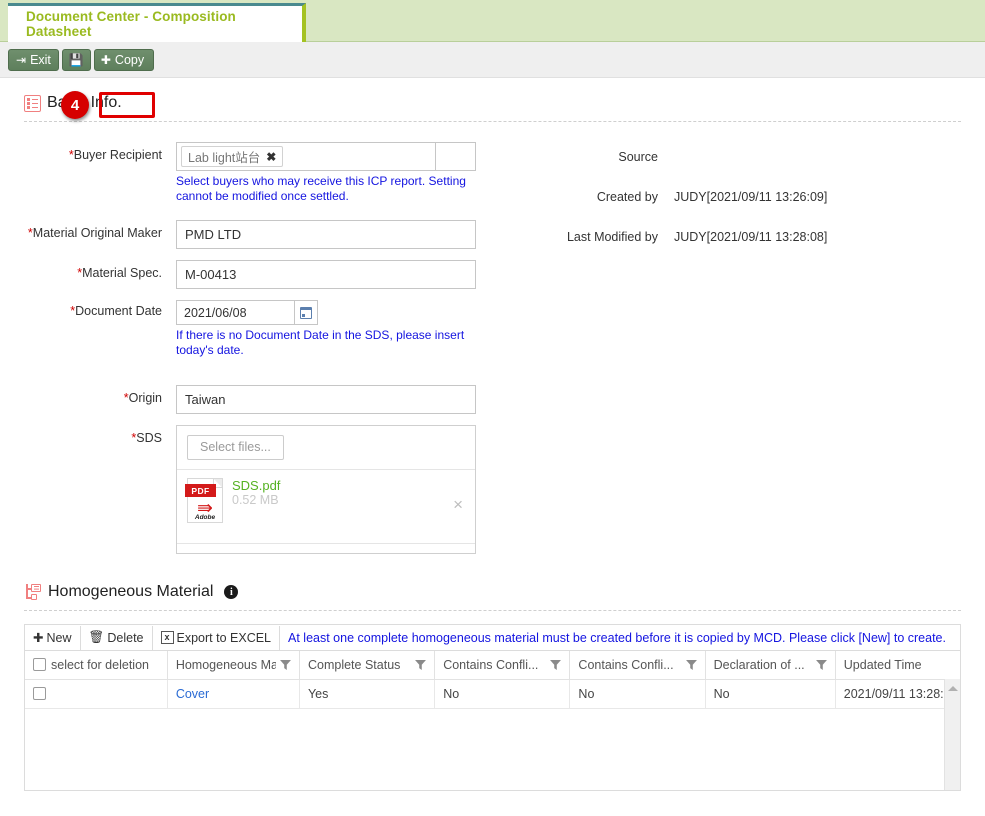 This screenshot has width=985, height=816. I want to click on exit-button: ⇥ Exit, so click(33, 59).